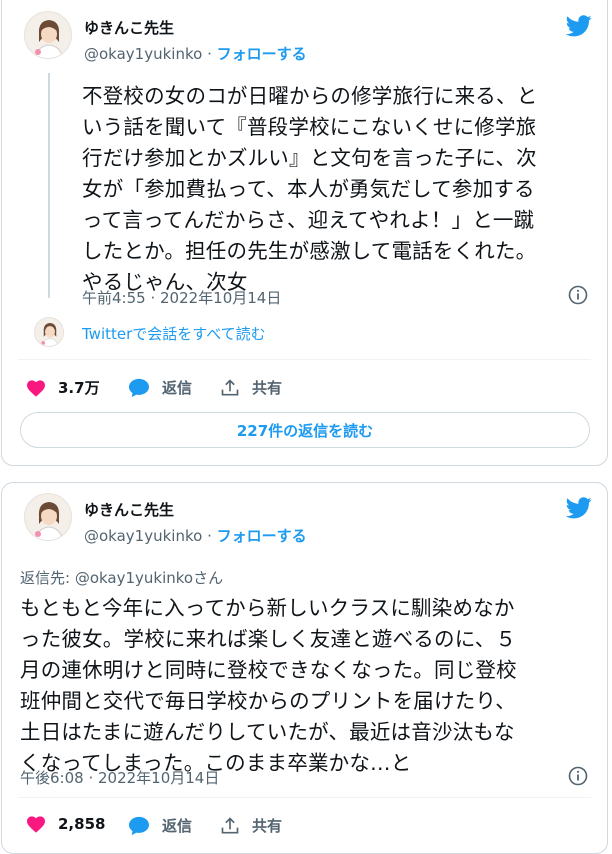 This screenshot has width=612, height=854. Describe the element at coordinates (174, 333) in the screenshot. I see `read-conversation-link: Twitterで会話をすべて読む` at that location.